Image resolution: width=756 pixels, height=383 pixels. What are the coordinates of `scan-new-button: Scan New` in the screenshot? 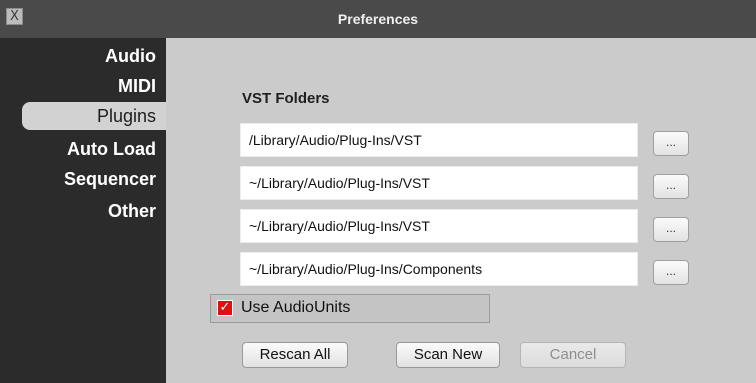 It's located at (448, 355).